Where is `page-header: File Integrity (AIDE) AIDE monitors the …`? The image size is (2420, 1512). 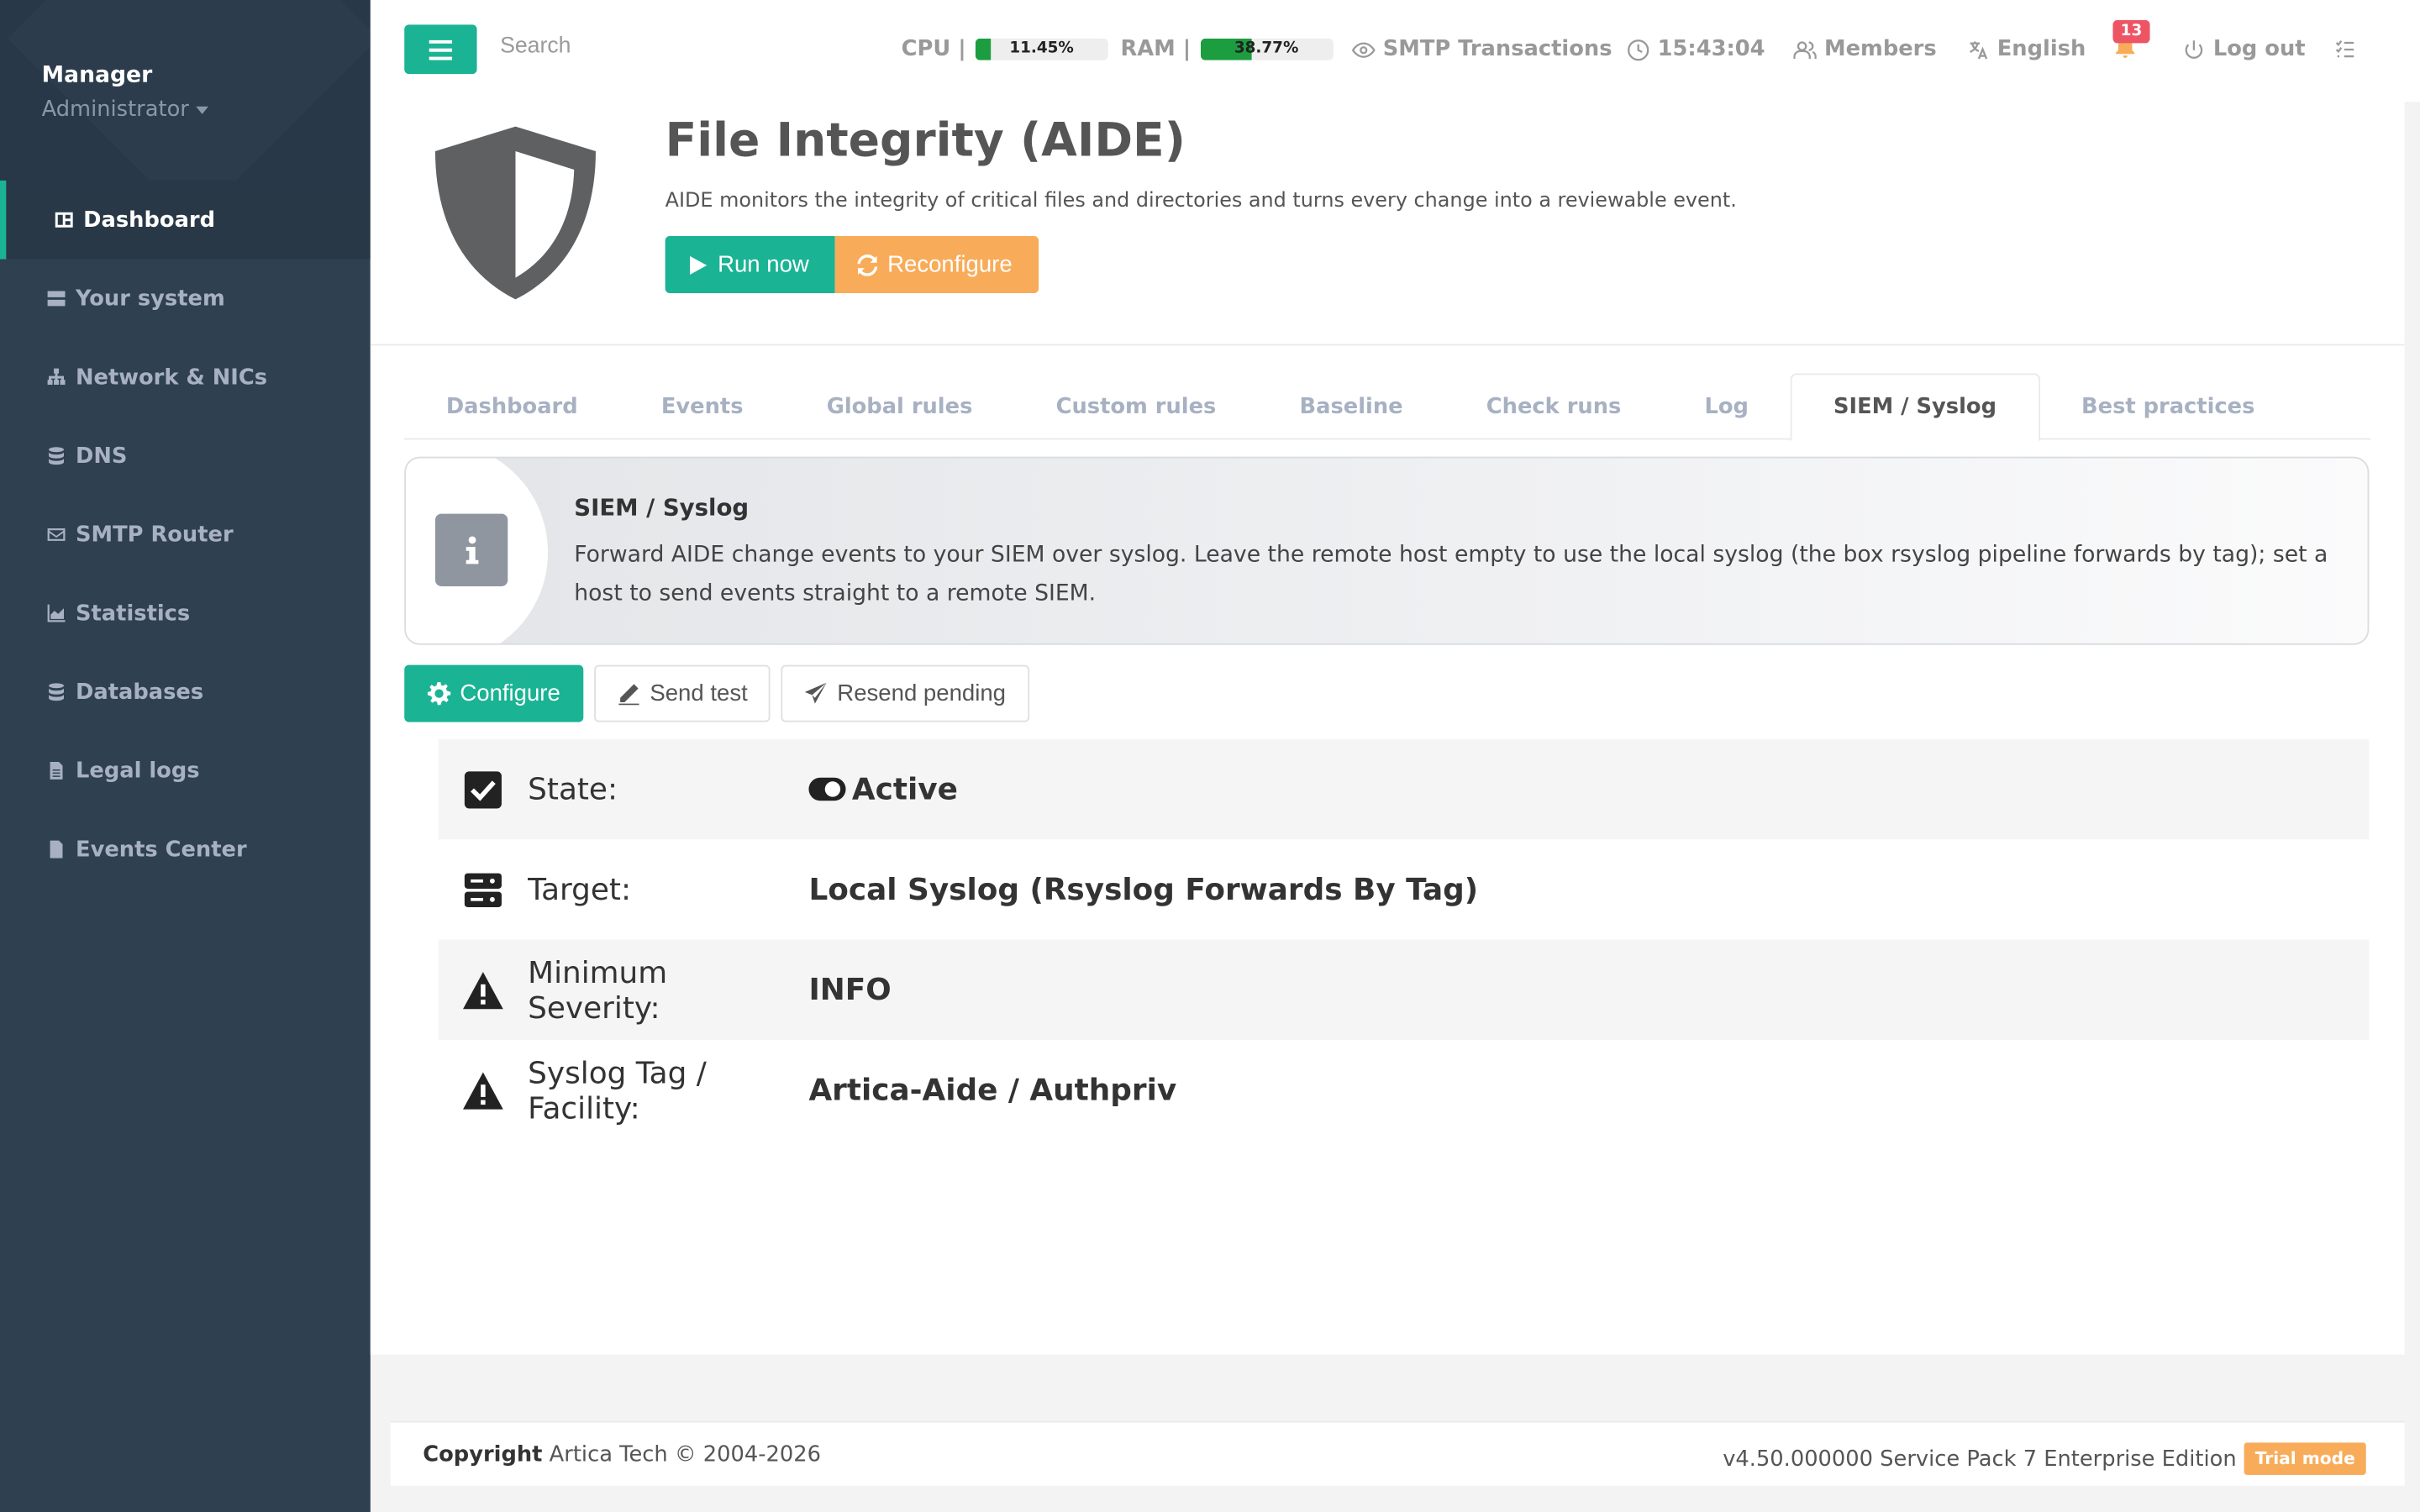 page-header: File Integrity (AIDE) AIDE monitors the … is located at coordinates (1387, 224).